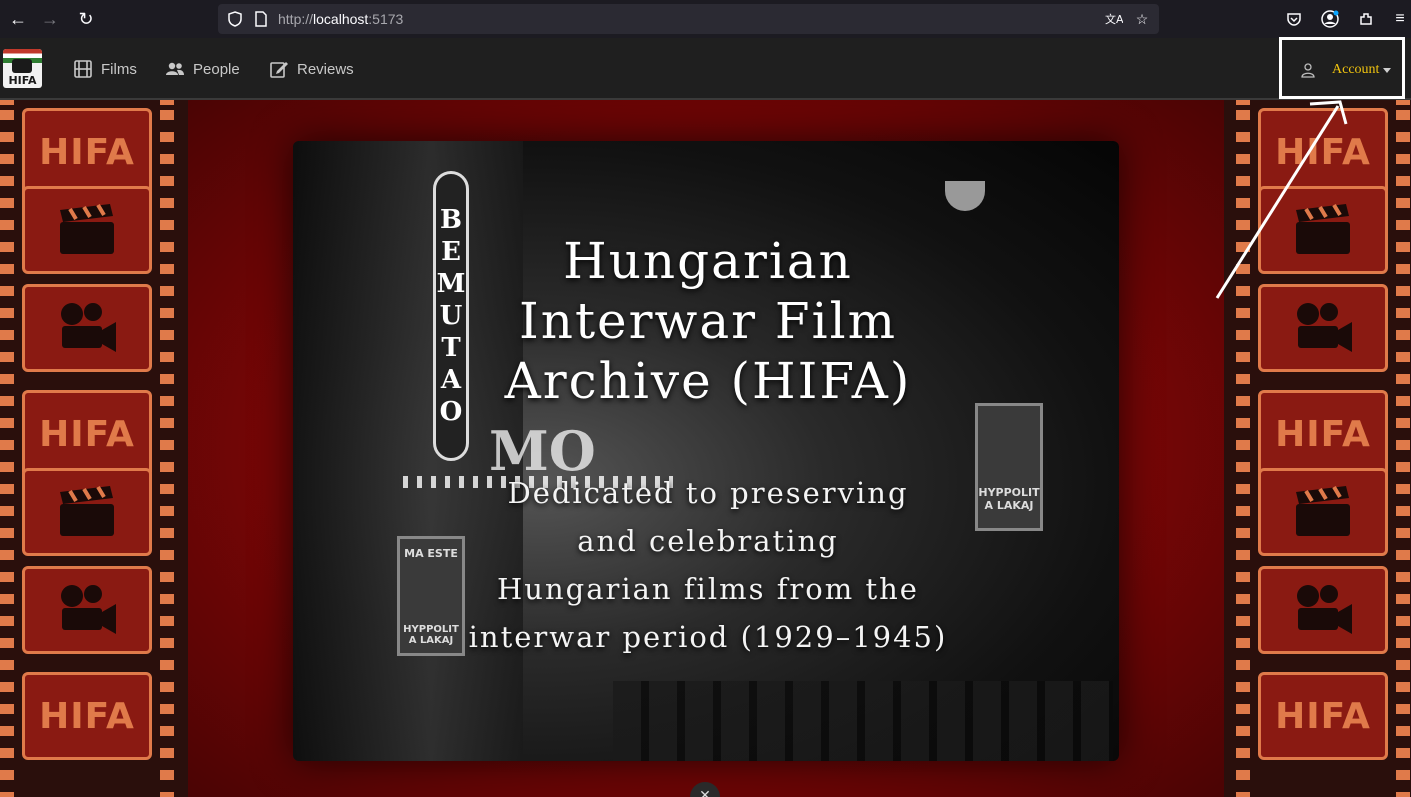 This screenshot has height=797, width=1411. What do you see at coordinates (1281, 199) in the screenshot?
I see `annotation-arrow` at bounding box center [1281, 199].